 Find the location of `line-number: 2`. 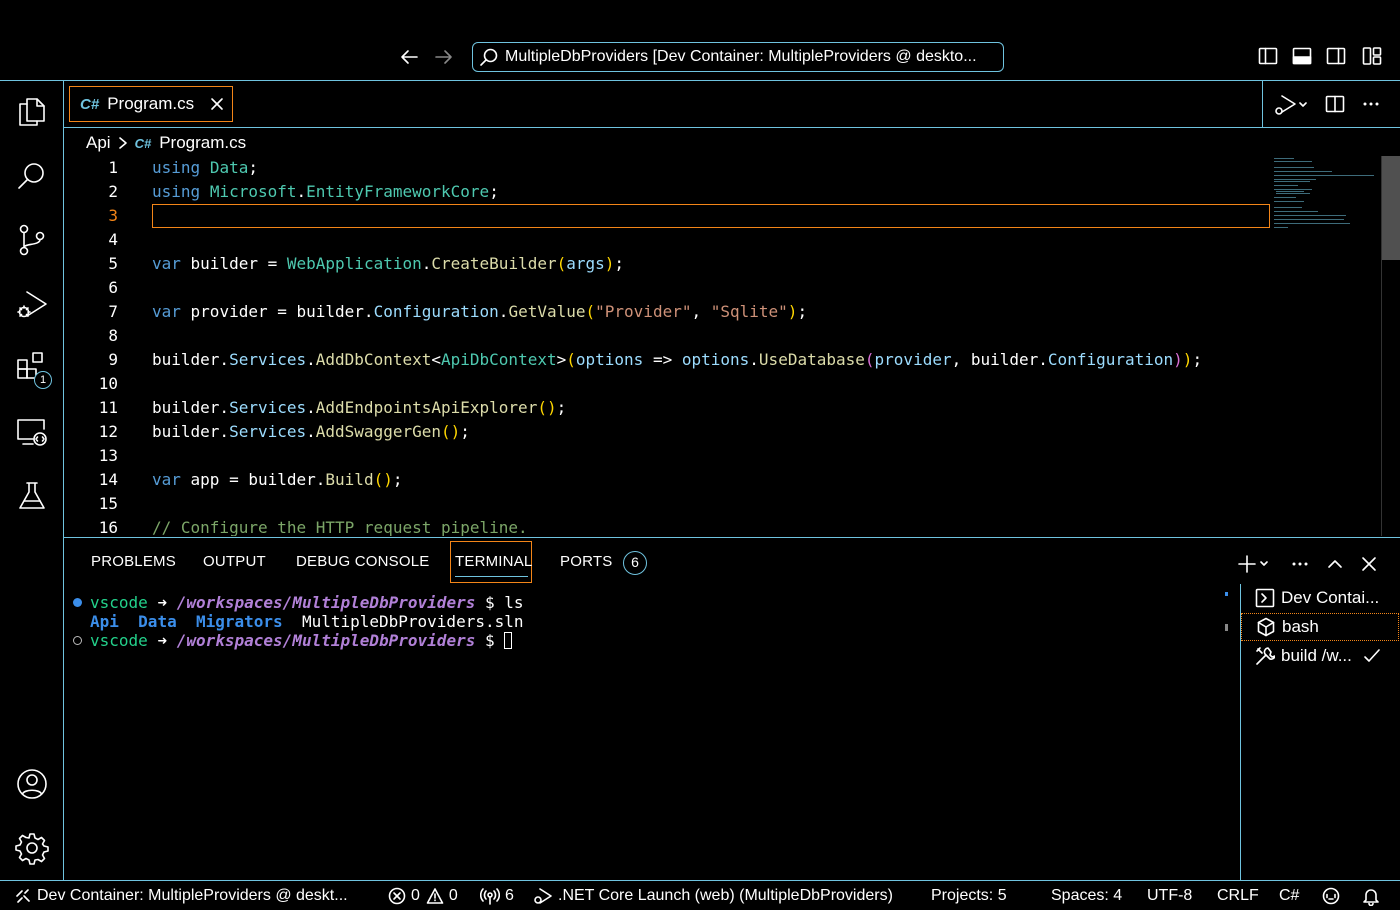

line-number: 2 is located at coordinates (113, 191).